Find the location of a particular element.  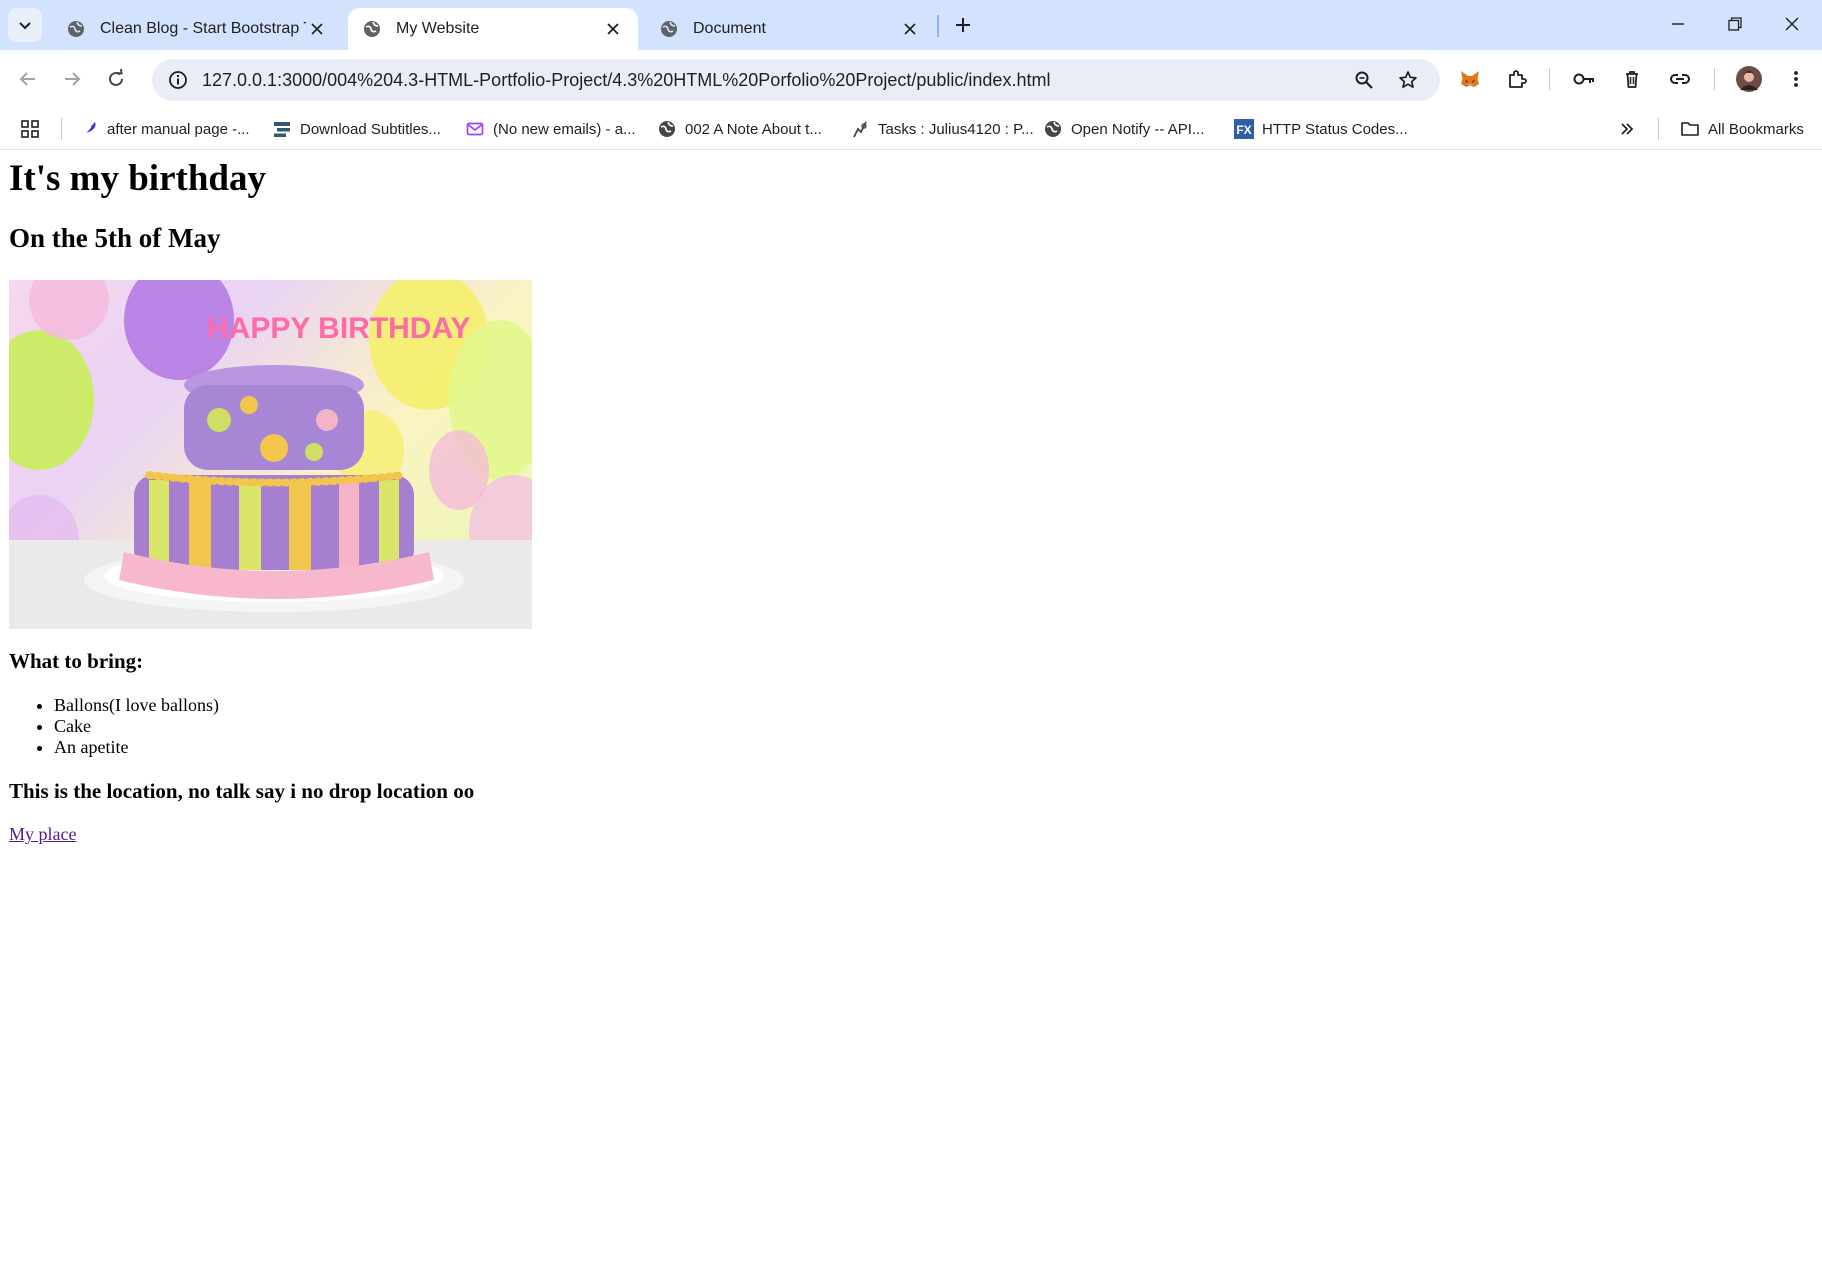

minimize-icon is located at coordinates (1678, 24).